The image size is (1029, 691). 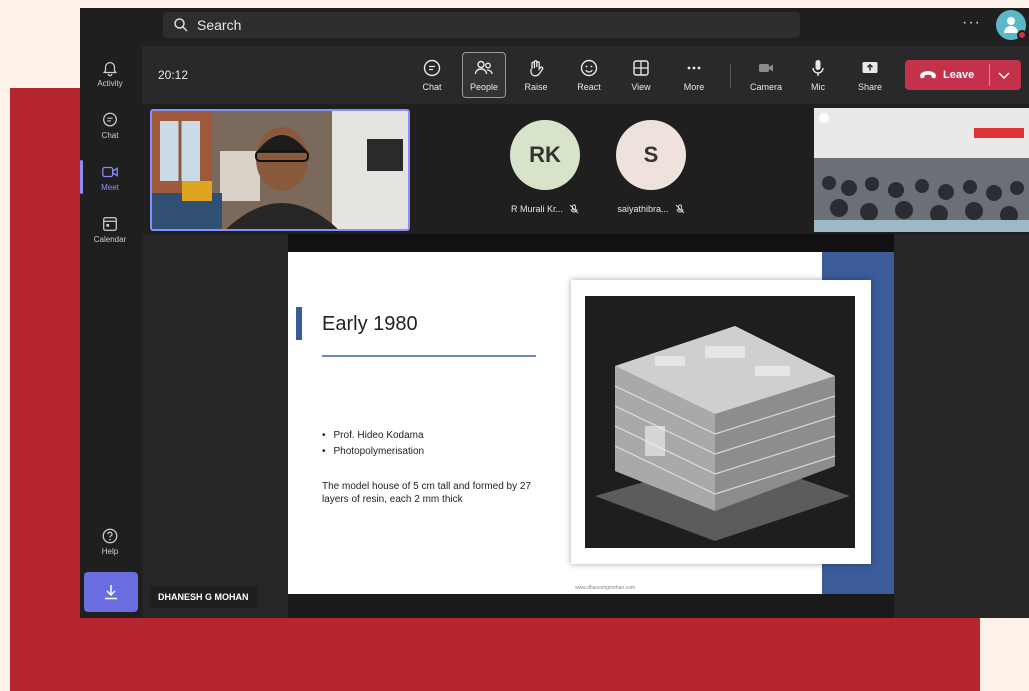 I want to click on person-icon, so click(x=1011, y=25).